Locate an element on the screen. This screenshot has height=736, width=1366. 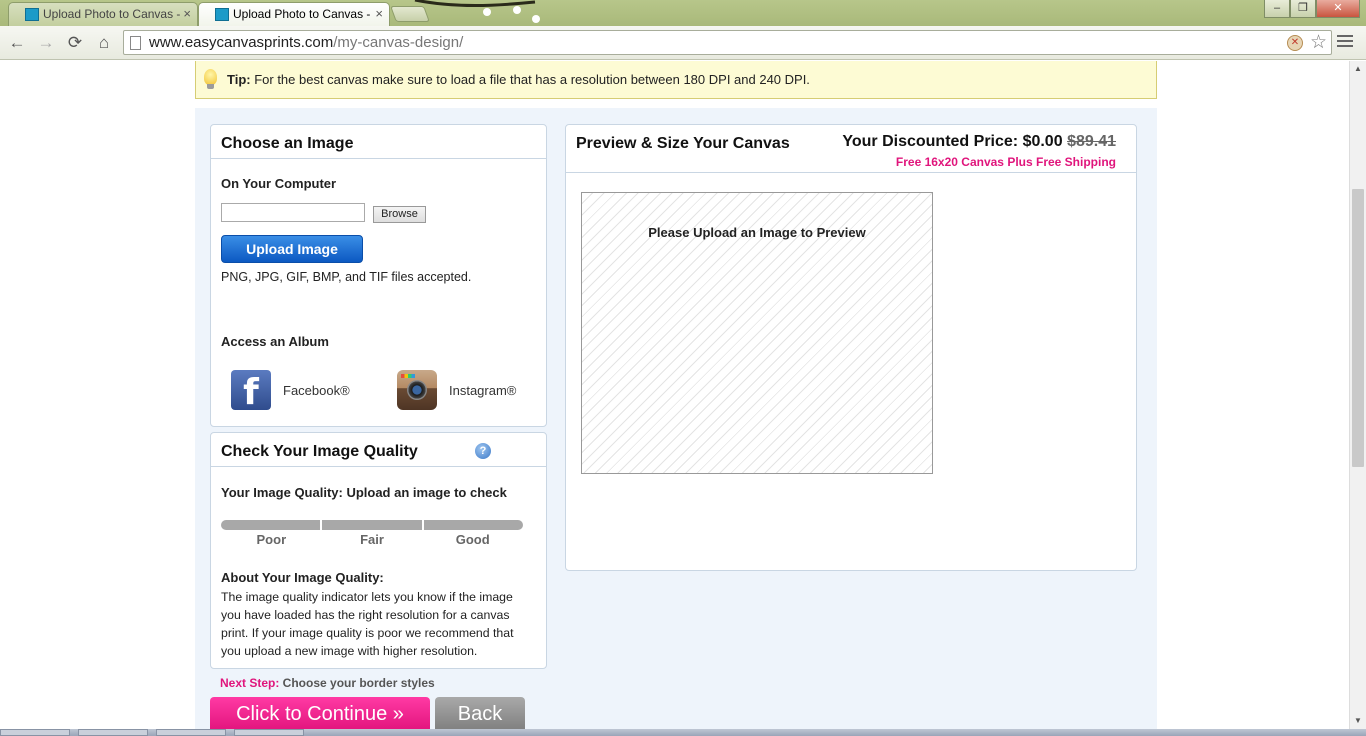
forward-arrow-icon: → is located at coordinates (46, 43).